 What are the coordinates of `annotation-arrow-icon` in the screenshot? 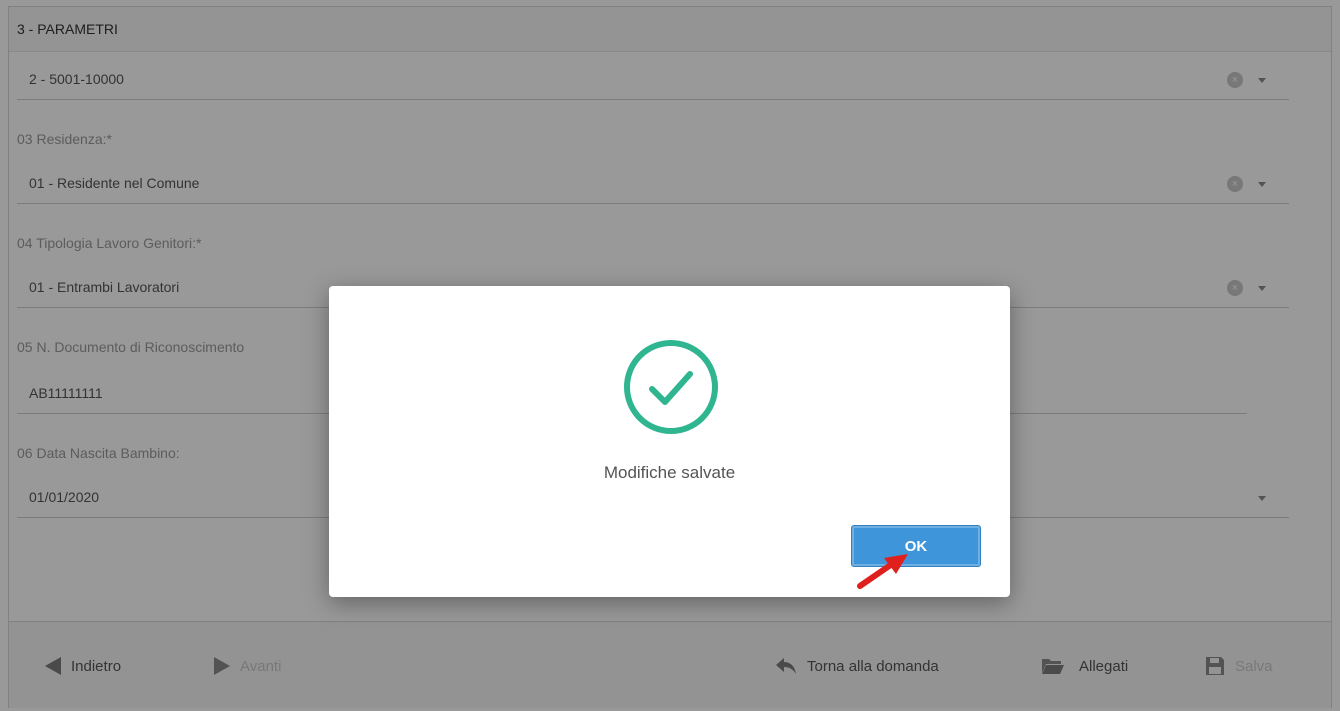 It's located at (882, 571).